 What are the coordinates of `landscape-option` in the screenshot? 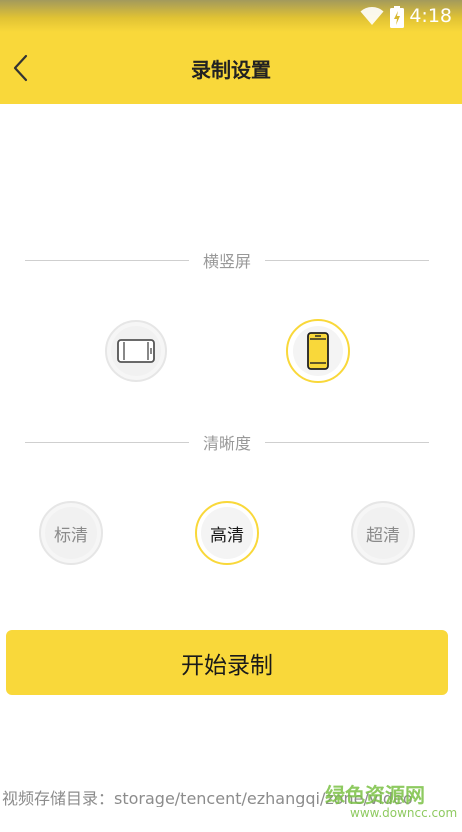 It's located at (136, 351).